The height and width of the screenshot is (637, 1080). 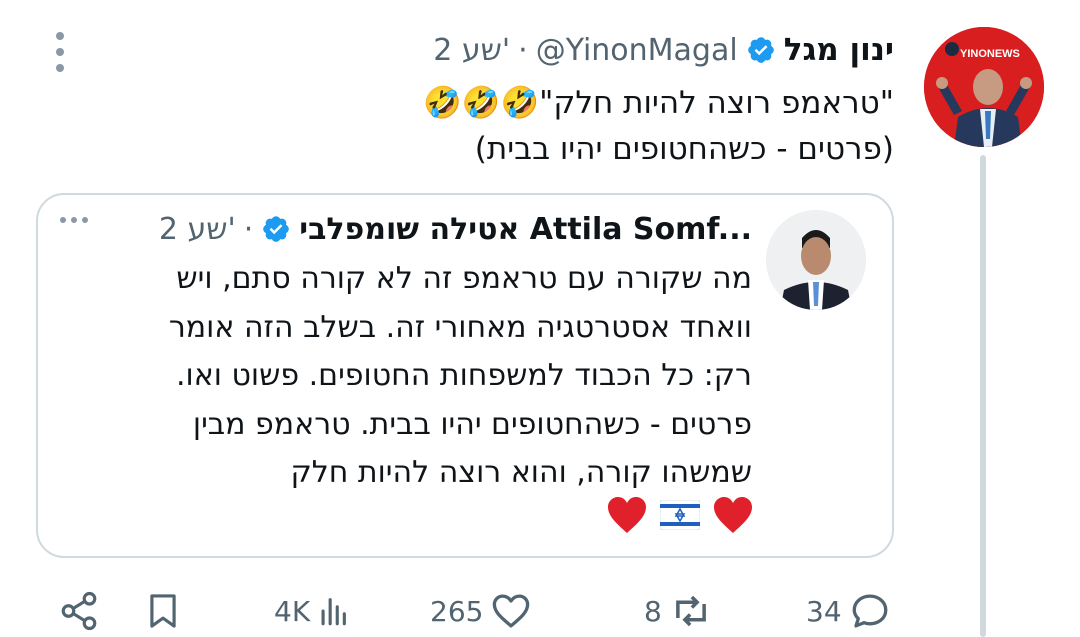 I want to click on share-button, so click(x=79, y=611).